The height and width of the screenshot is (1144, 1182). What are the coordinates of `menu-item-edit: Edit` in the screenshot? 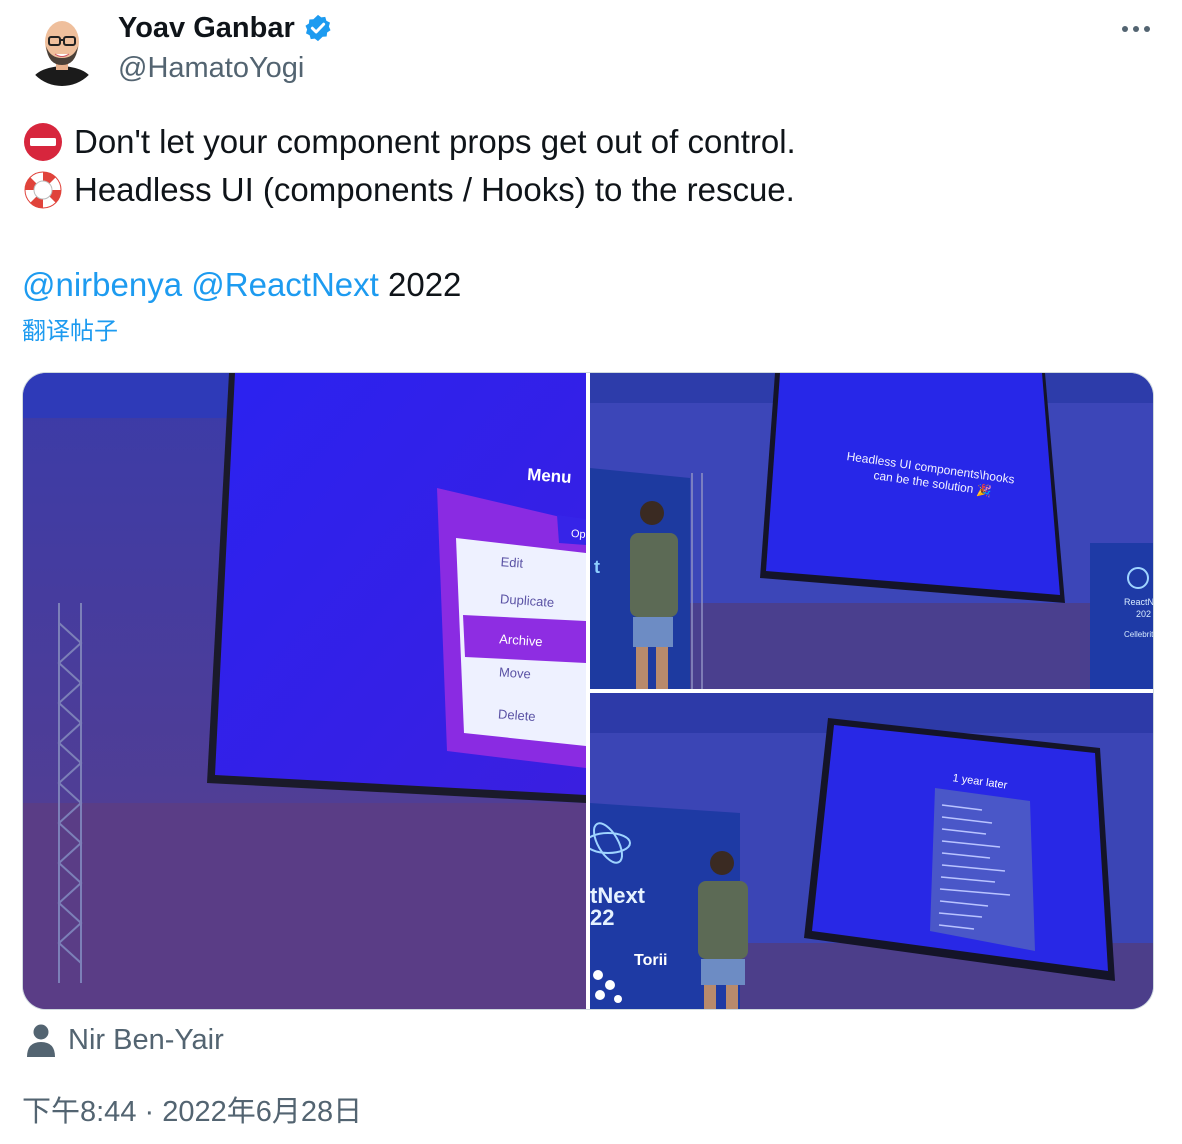 It's located at (512, 562).